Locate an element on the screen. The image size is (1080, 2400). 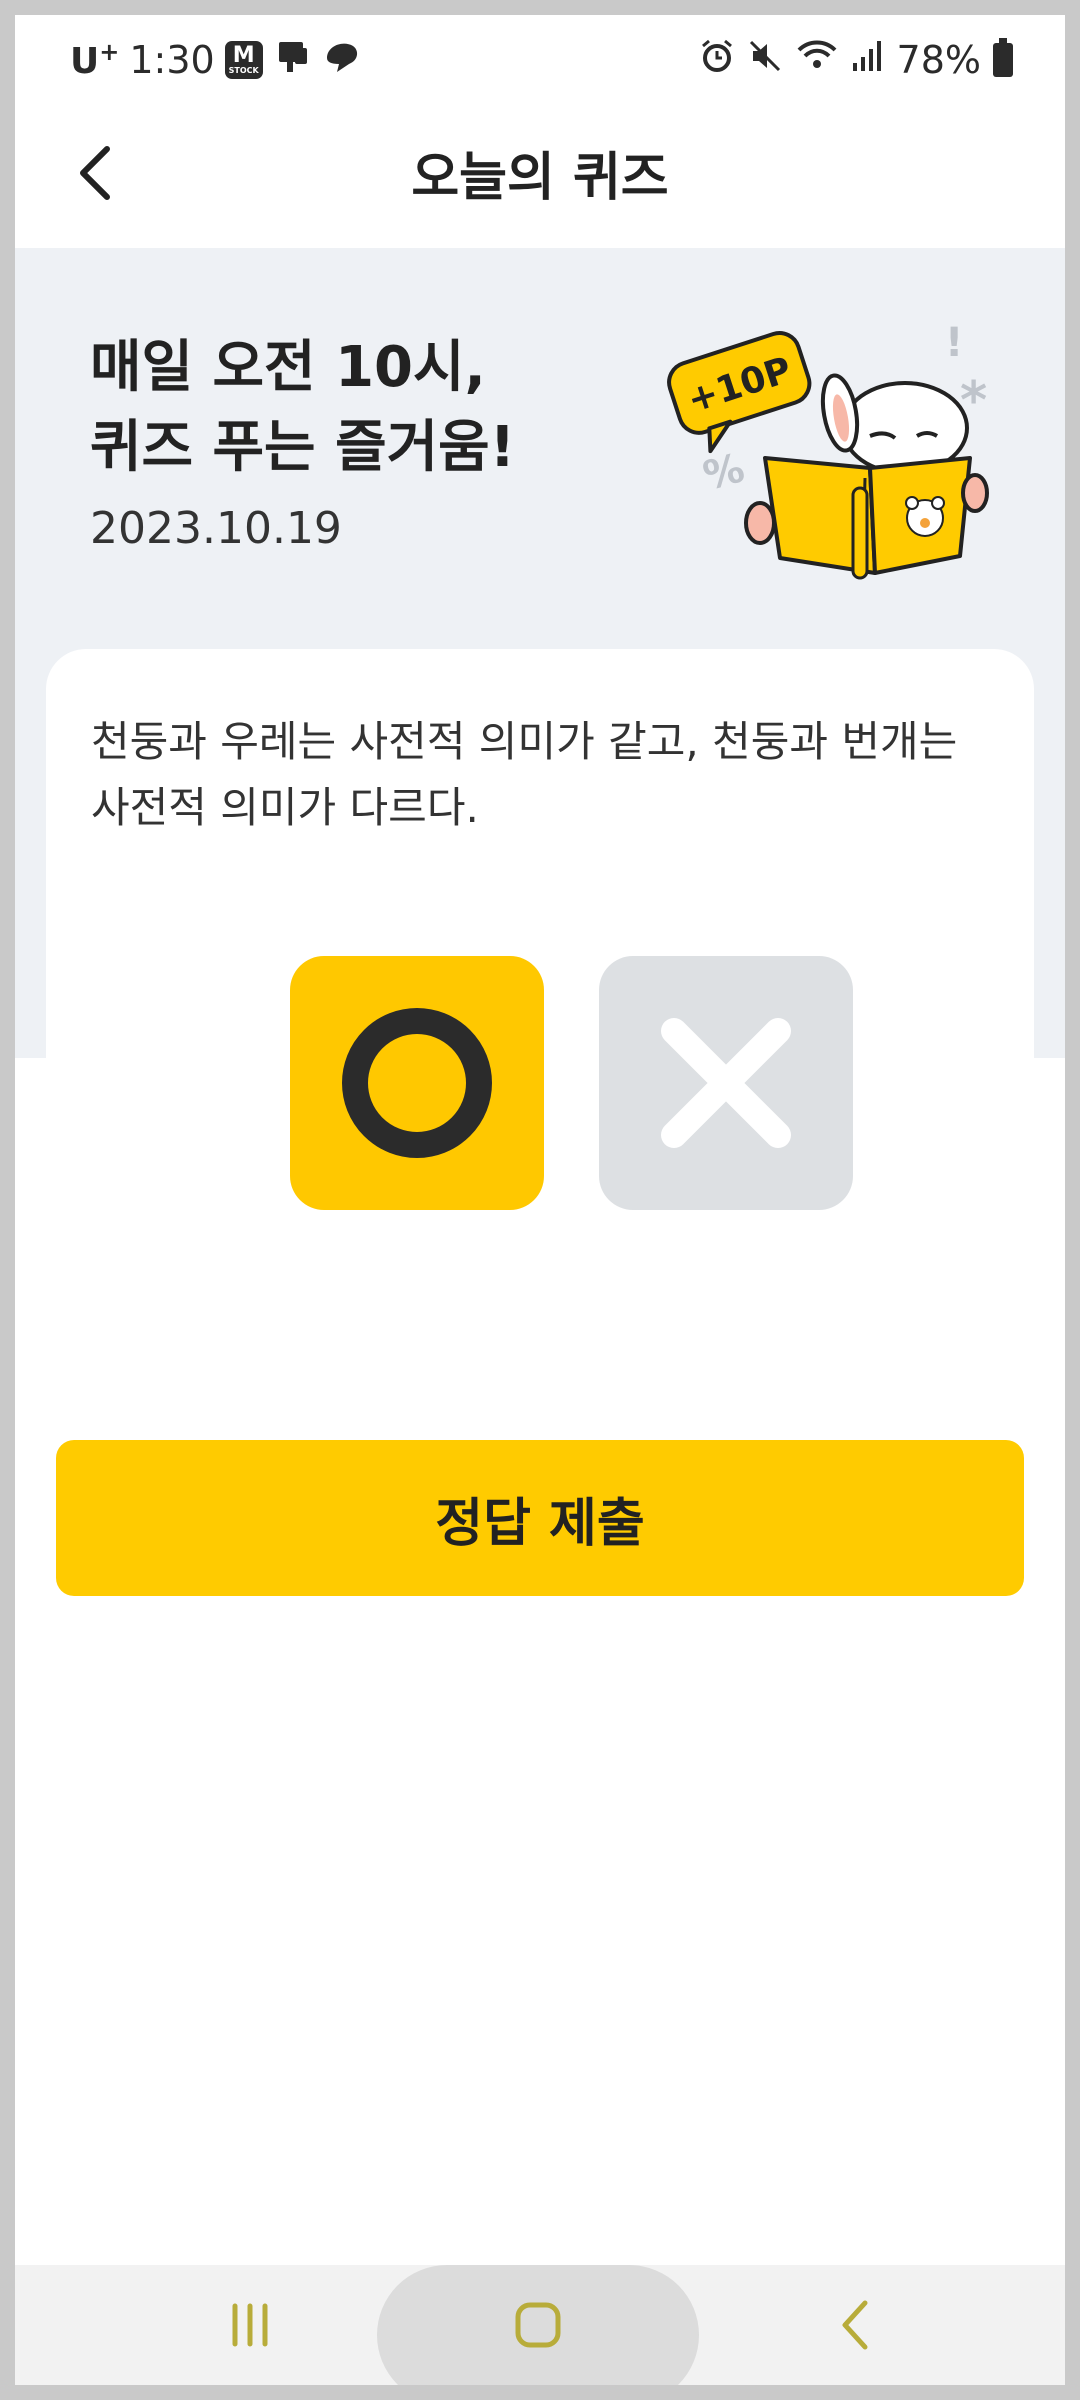
app-header: 오늘의 퀴즈 is located at coordinates (540, 171).